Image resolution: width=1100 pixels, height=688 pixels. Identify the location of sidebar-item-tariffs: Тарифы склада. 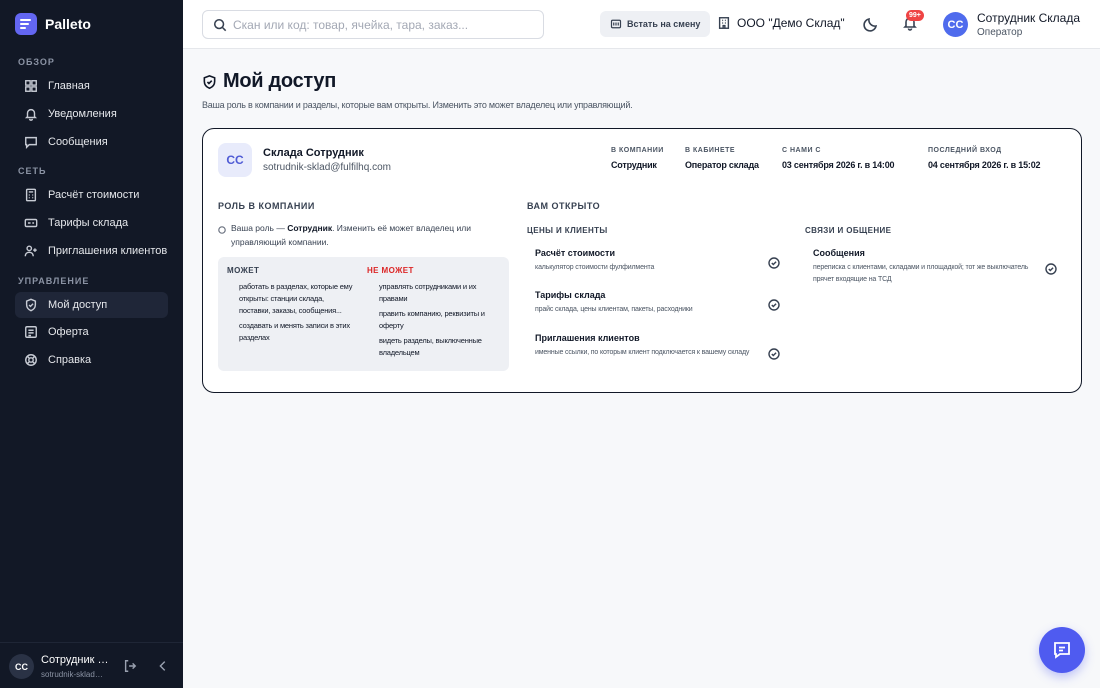
(91, 223).